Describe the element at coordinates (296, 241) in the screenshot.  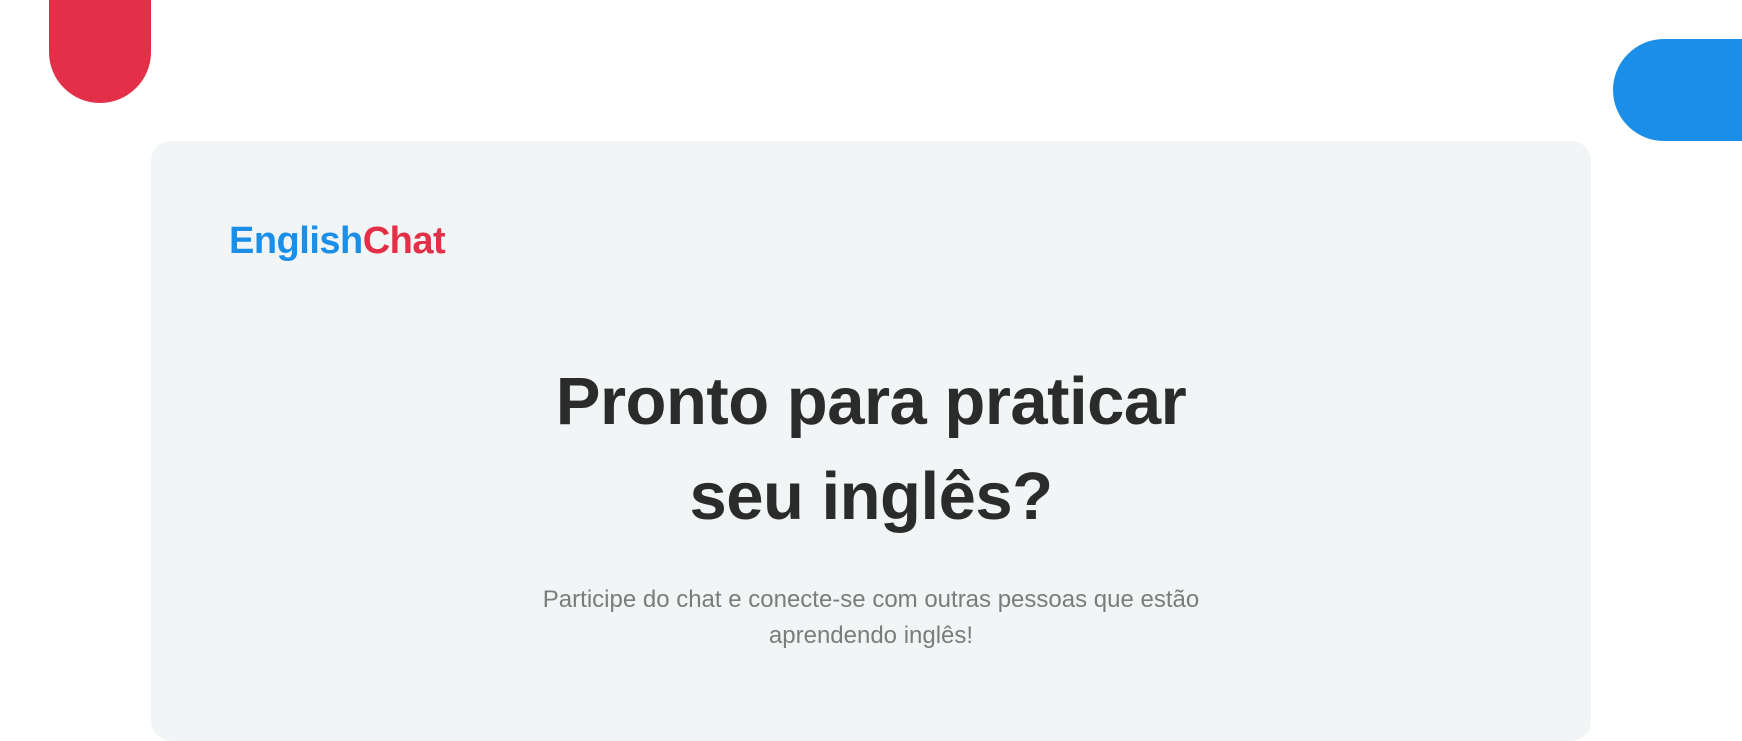
I see `logo-english-text: English` at that location.